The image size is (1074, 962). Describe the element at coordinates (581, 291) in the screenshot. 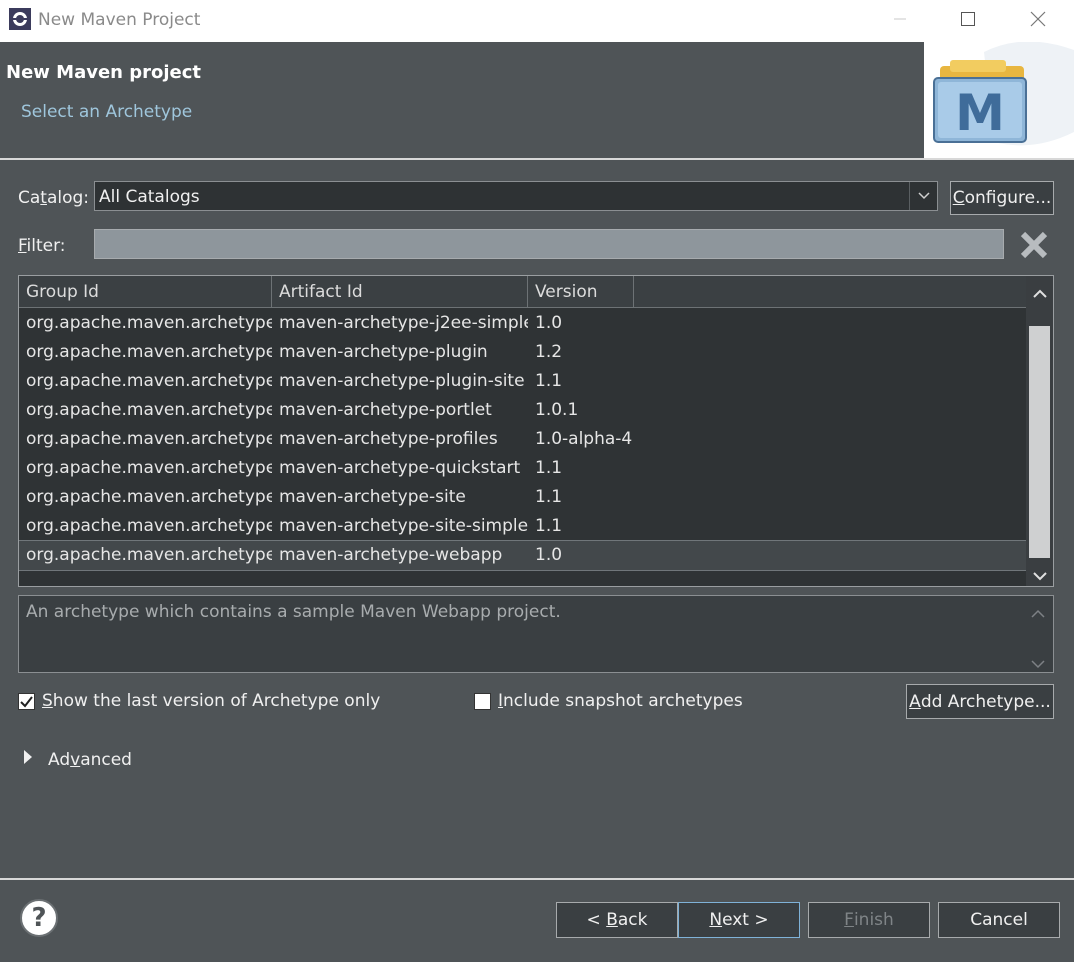

I see `column-header-version: Version` at that location.